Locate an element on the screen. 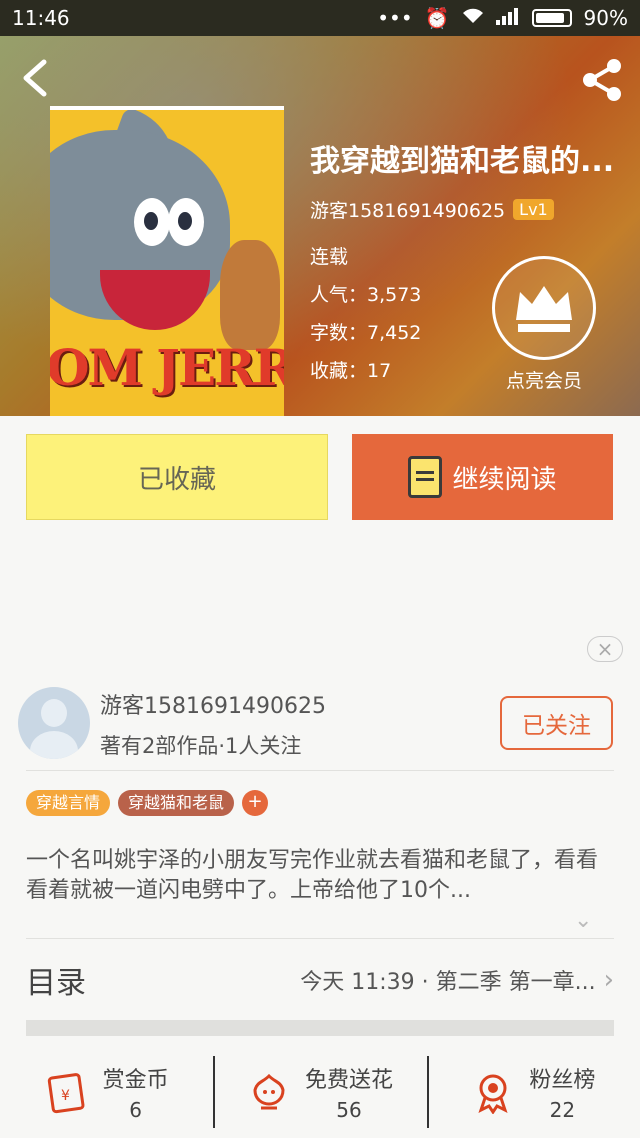 The height and width of the screenshot is (1138, 640). table-of-contents-row: 目录 今天 11:39 · 第二季 第一章... › is located at coordinates (320, 980).